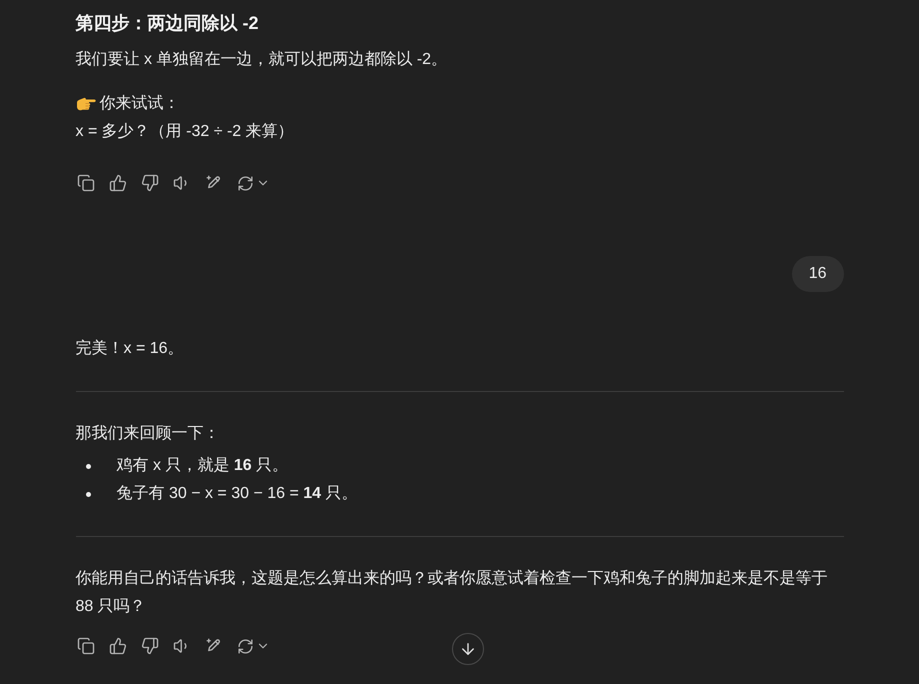 This screenshot has height=684, width=919. What do you see at coordinates (185, 132) in the screenshot?
I see `message-text: x = 多少？（用 -32 ÷ -2 来算）` at bounding box center [185, 132].